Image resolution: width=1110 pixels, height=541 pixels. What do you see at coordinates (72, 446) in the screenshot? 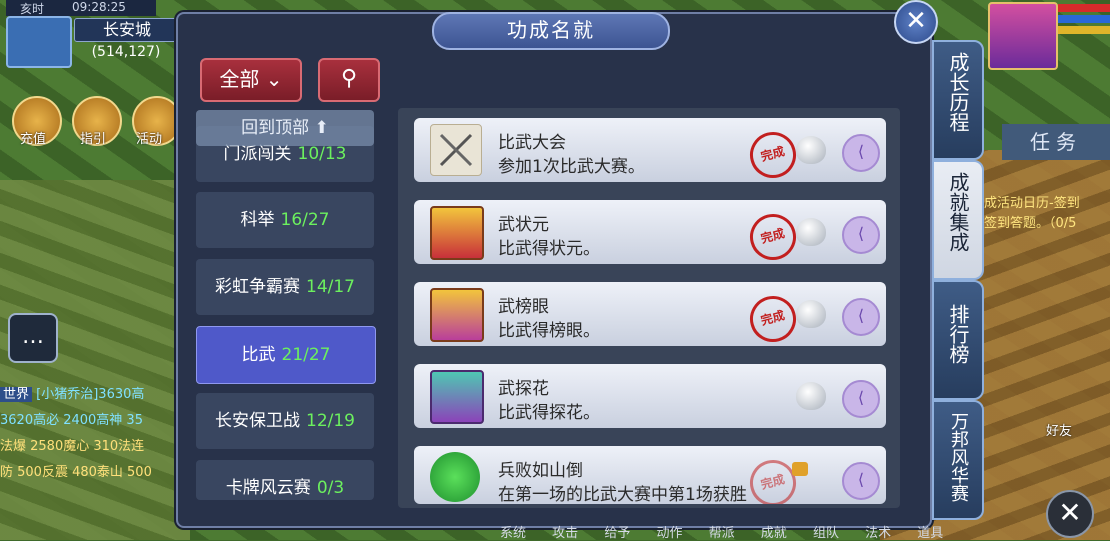
I see `chat-line: 法爆 2580魔心 310法连` at bounding box center [72, 446].